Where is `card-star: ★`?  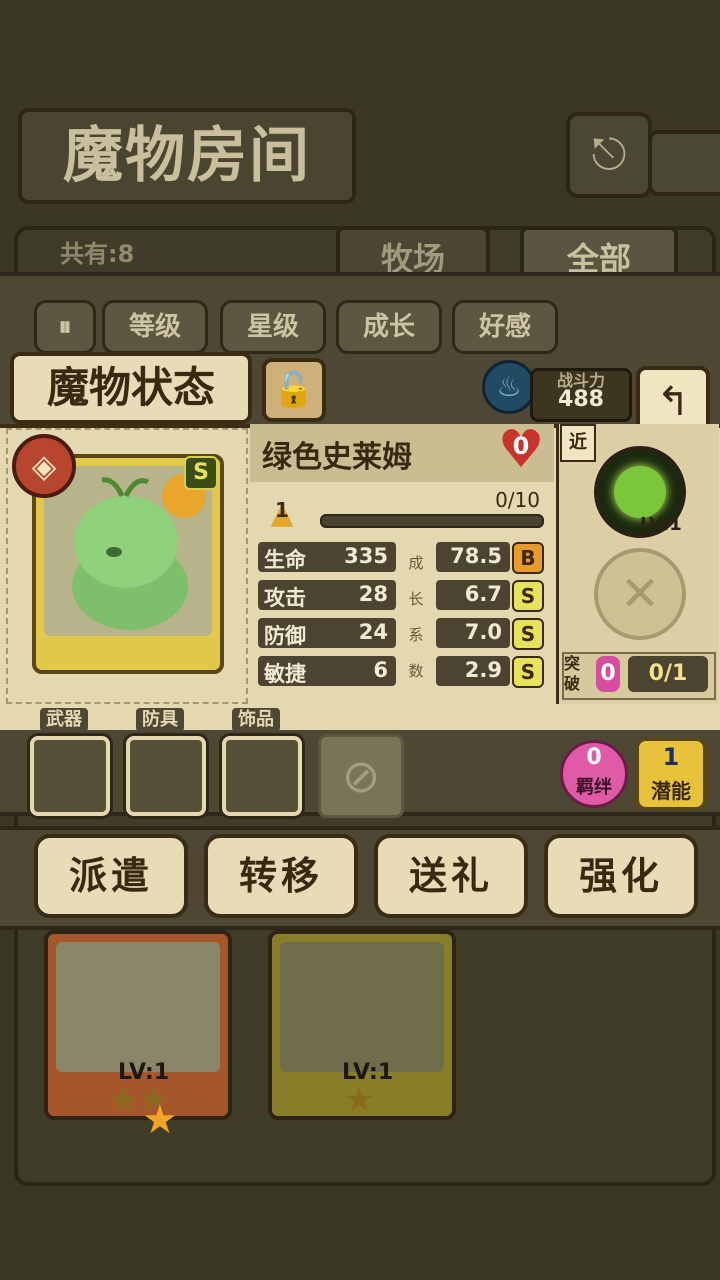
card-star: ★ is located at coordinates (160, 1120).